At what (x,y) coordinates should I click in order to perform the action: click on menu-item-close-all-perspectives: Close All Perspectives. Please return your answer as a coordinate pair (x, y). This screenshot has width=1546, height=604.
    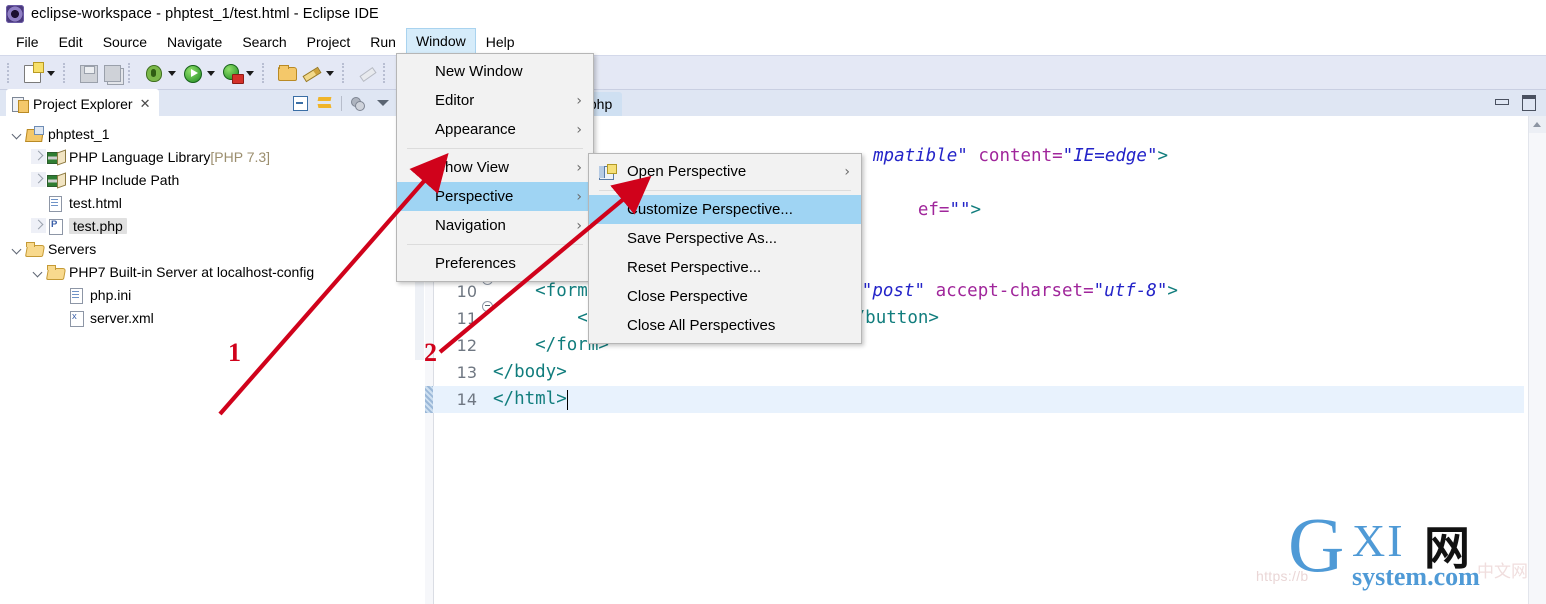
    Looking at the image, I should click on (725, 325).